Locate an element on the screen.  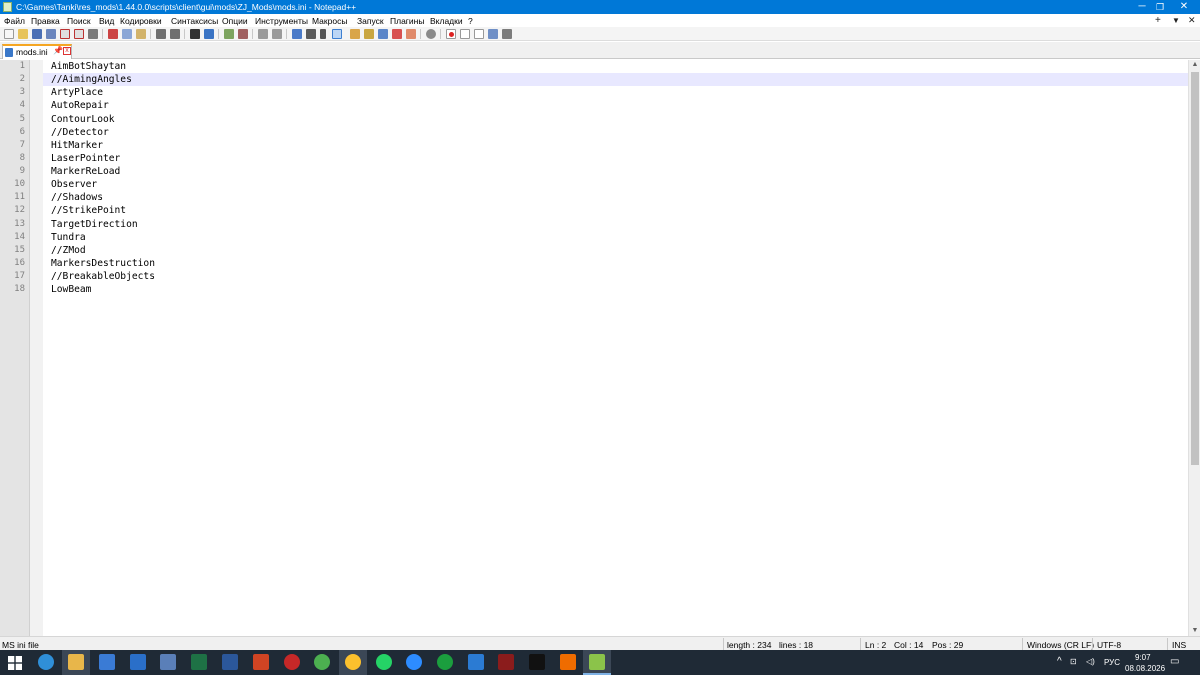
tab-close-icon: x is located at coordinates (67, 51).